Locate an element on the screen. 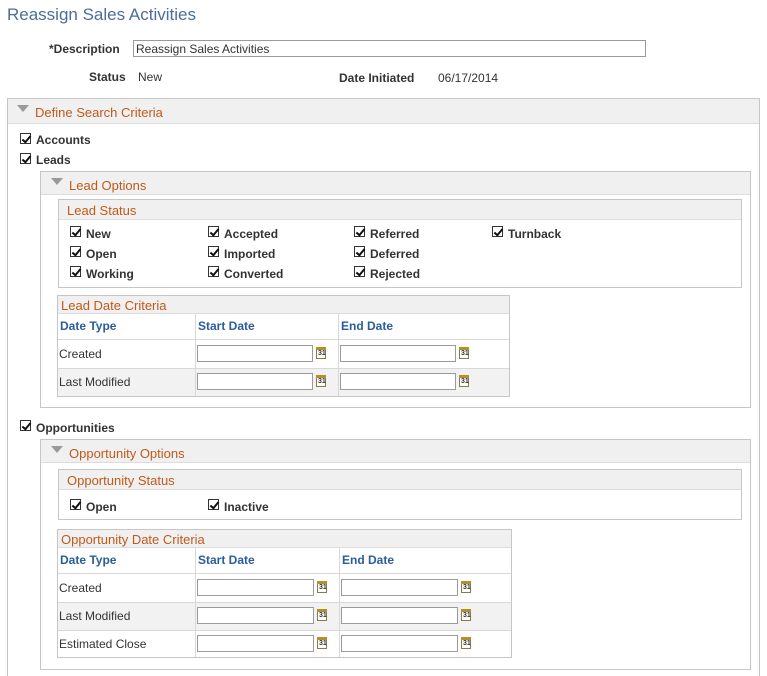  status-value: New is located at coordinates (150, 77).